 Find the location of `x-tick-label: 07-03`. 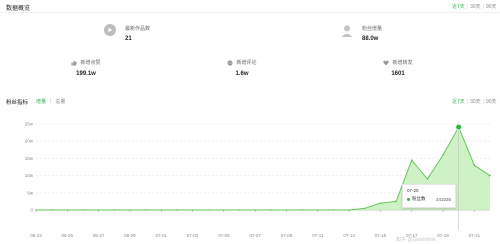

x-tick-label: 07-03 is located at coordinates (193, 235).